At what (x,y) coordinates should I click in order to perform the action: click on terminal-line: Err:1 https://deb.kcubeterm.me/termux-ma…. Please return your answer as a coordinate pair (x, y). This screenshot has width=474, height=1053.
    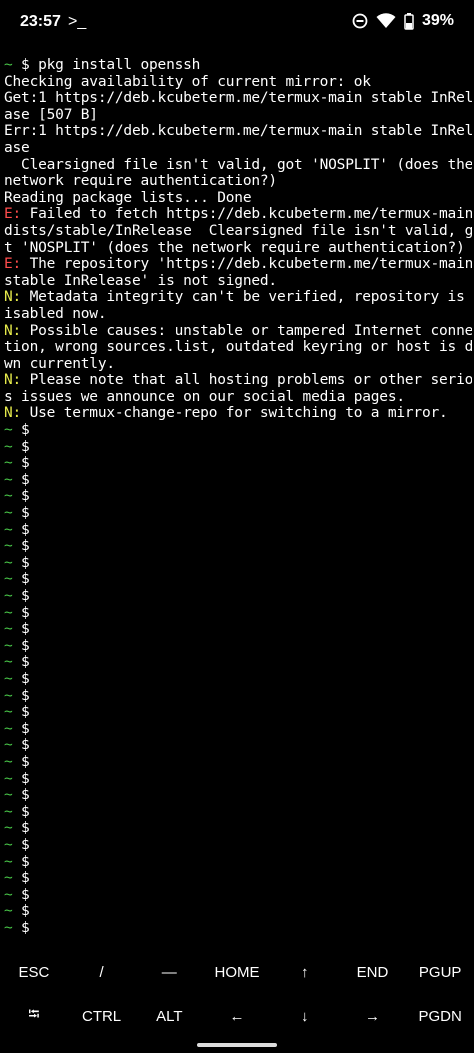
    Looking at the image, I should click on (238, 131).